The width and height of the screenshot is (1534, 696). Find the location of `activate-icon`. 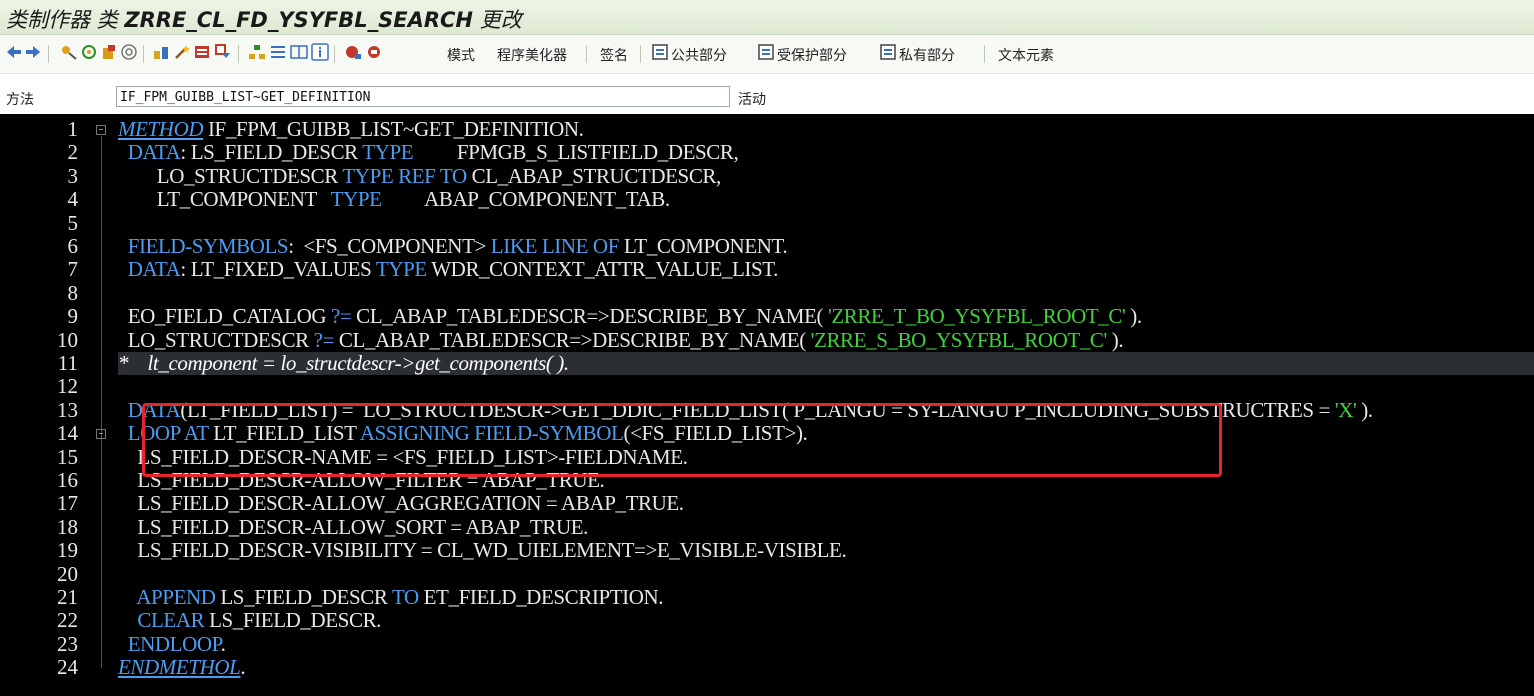

activate-icon is located at coordinates (109, 52).